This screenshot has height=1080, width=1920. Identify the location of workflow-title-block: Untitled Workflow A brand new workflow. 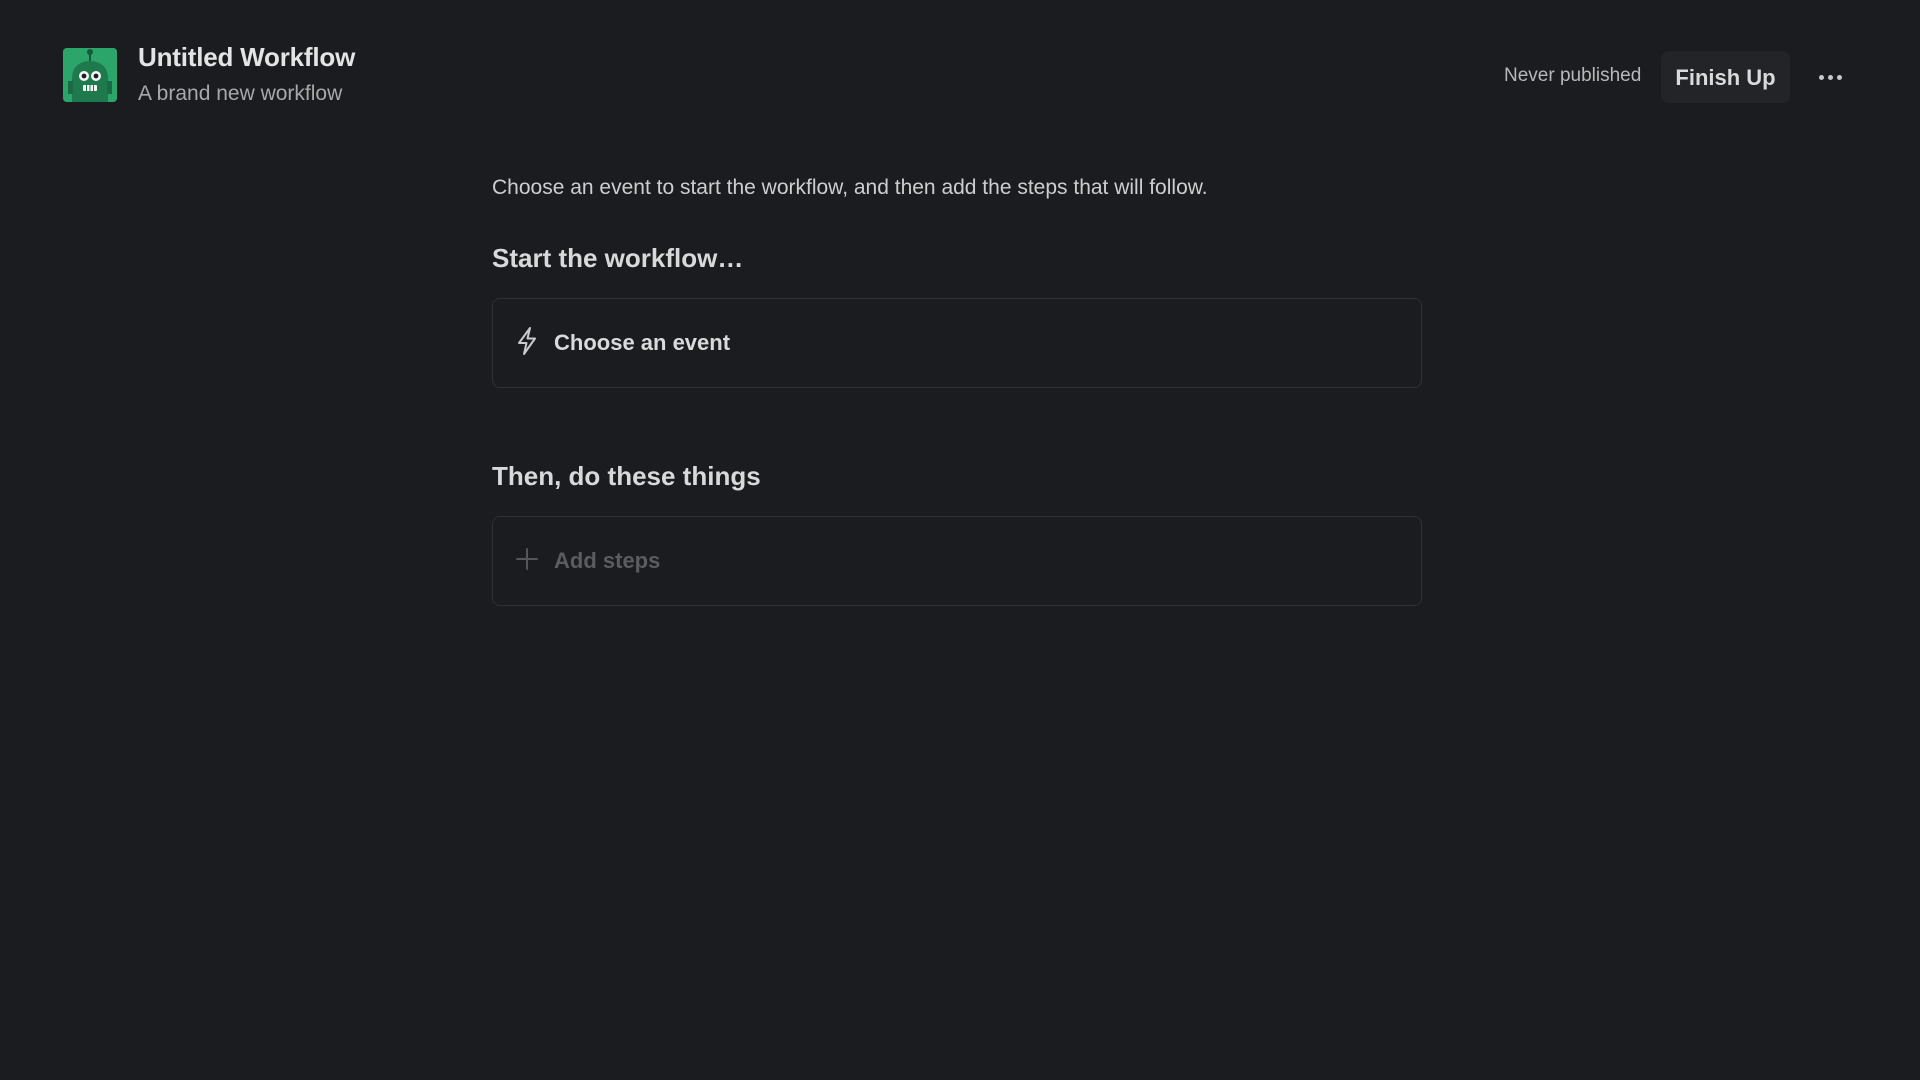
(246, 74).